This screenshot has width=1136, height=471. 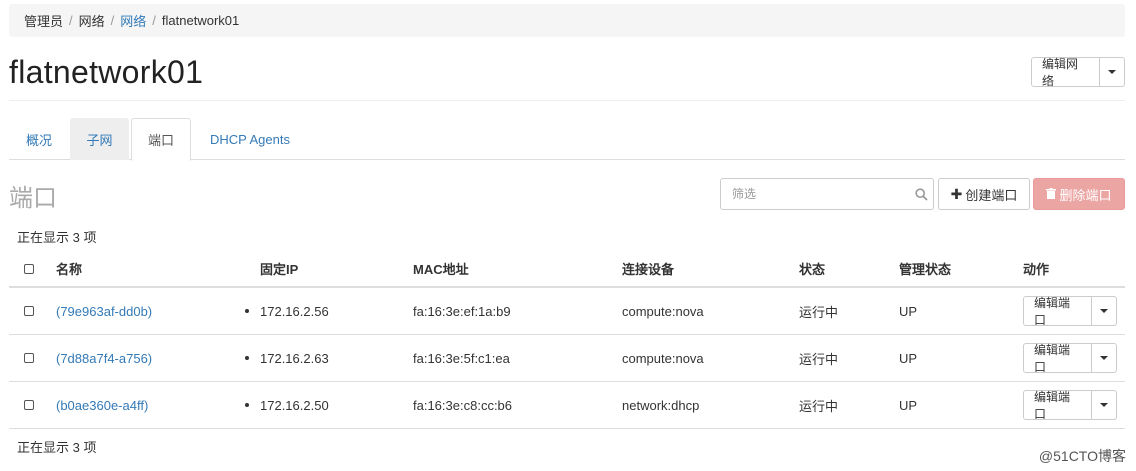 I want to click on delete-ports-label: 删除端口, so click(x=1085, y=195).